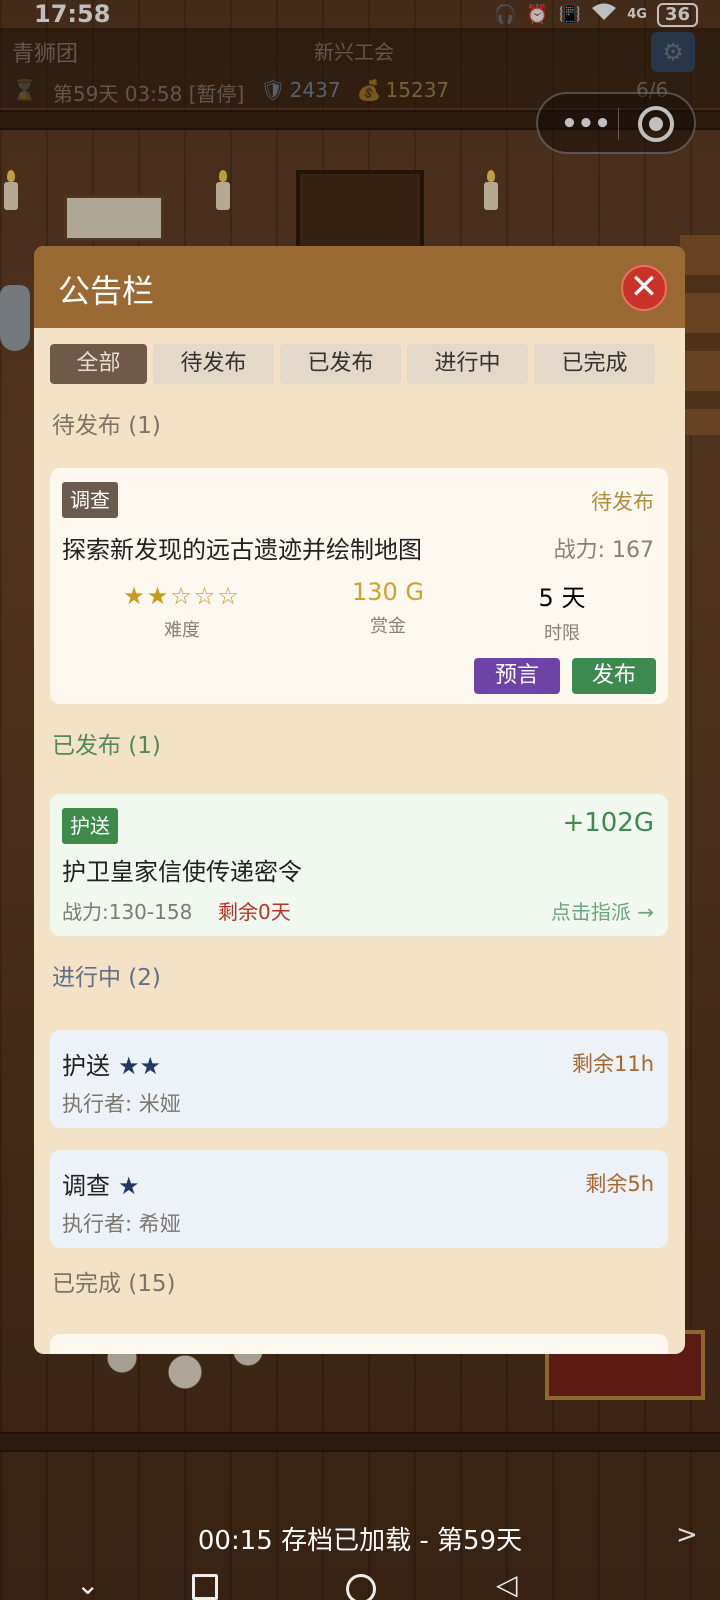 The height and width of the screenshot is (1600, 720). I want to click on home-button, so click(361, 1587).